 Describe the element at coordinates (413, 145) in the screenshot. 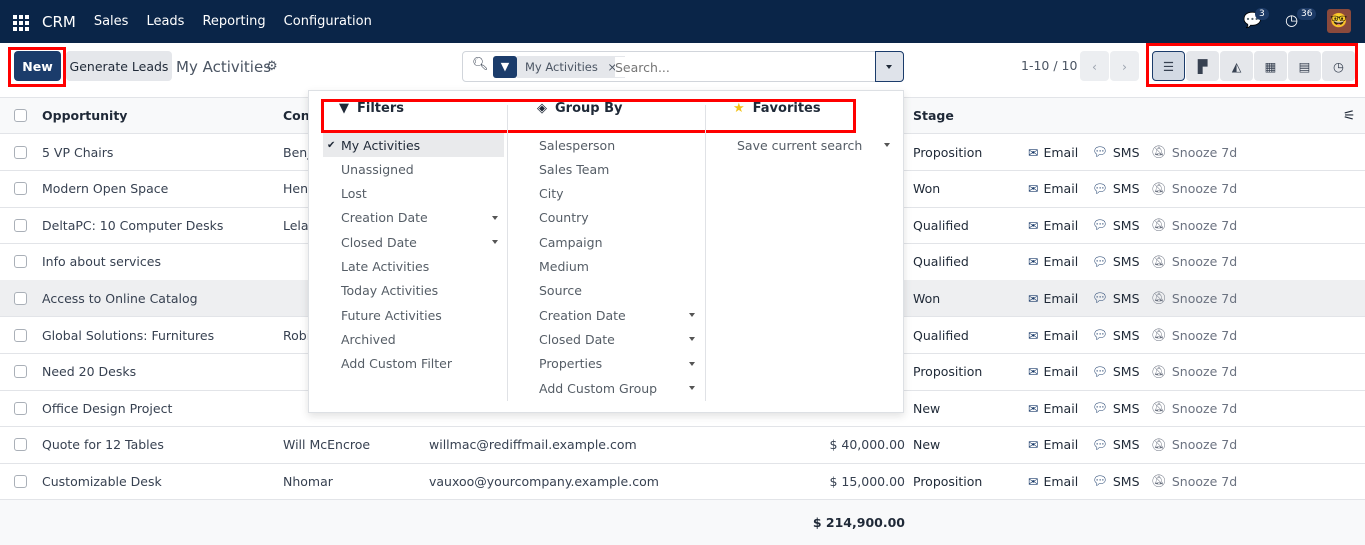

I see `filters-option: ✔ My Activities` at that location.